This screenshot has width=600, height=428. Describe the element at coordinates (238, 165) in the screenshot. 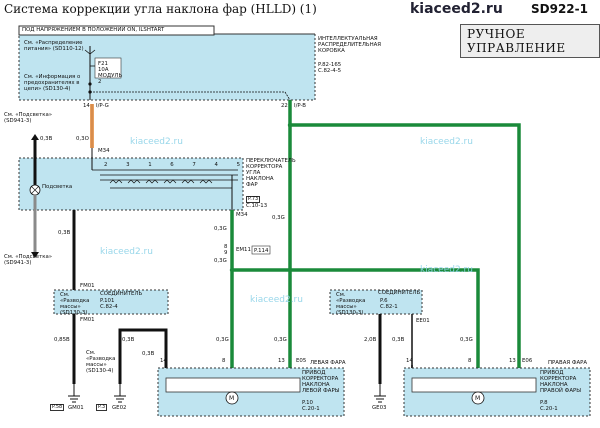

I see `switch-pin: 5` at that location.